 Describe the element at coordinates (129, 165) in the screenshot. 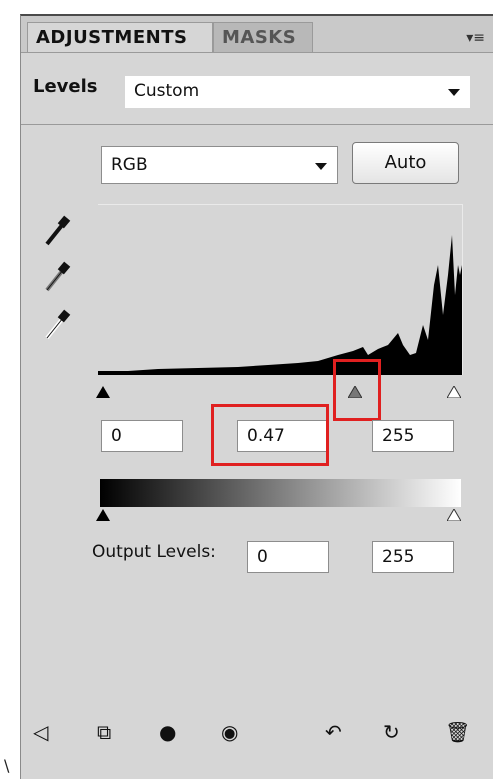

I see `channel-value: RGB` at that location.